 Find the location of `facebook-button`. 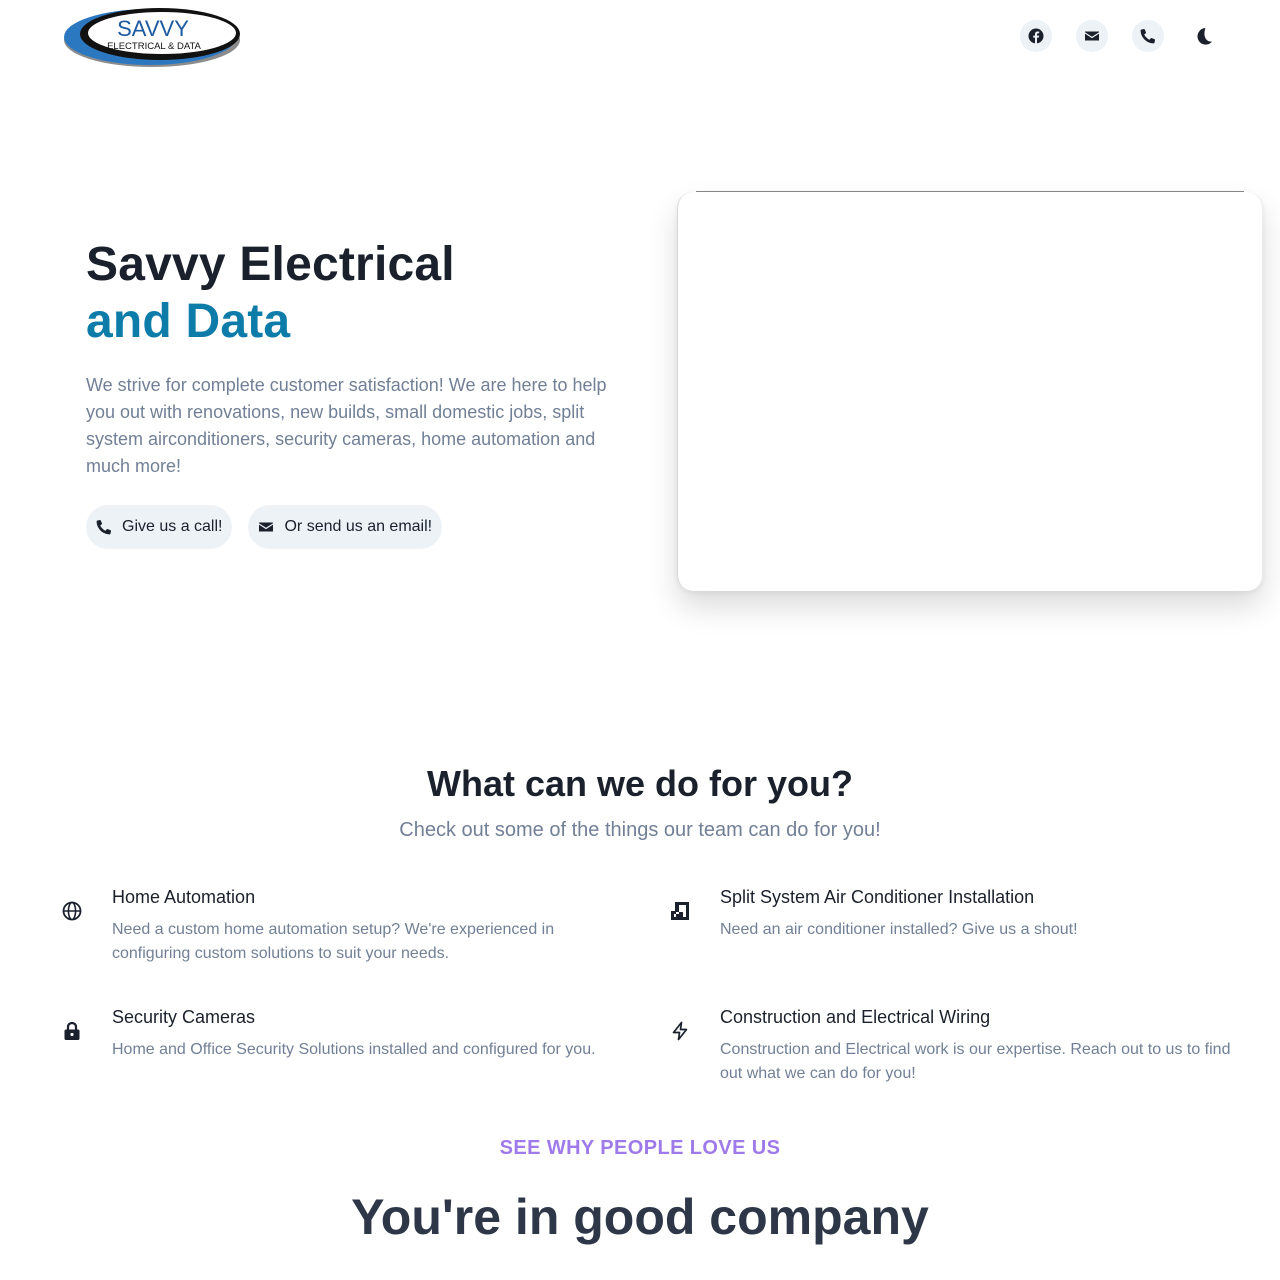

facebook-button is located at coordinates (1036, 36).